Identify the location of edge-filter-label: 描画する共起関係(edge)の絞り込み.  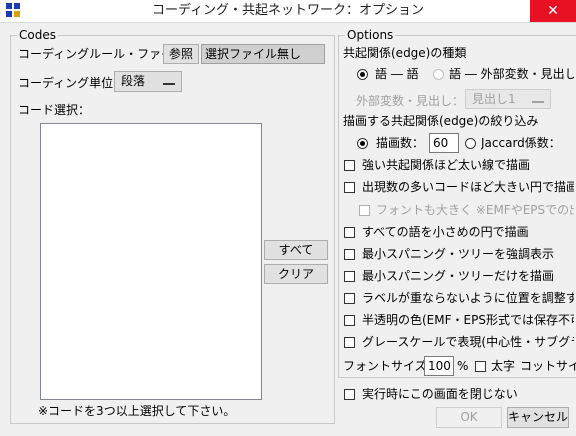
(441, 121).